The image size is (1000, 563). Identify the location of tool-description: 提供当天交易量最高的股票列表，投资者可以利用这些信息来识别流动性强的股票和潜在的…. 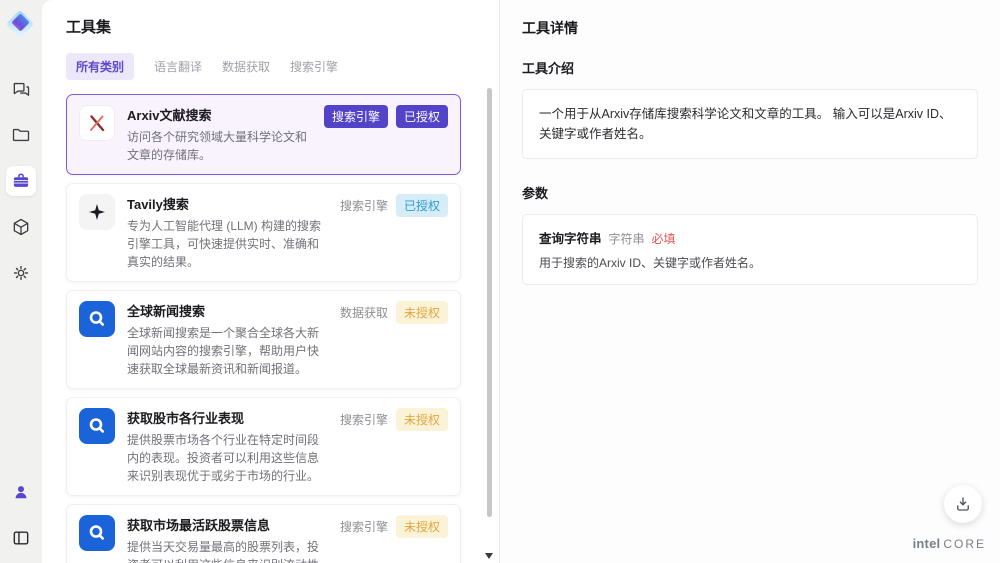
(223, 551).